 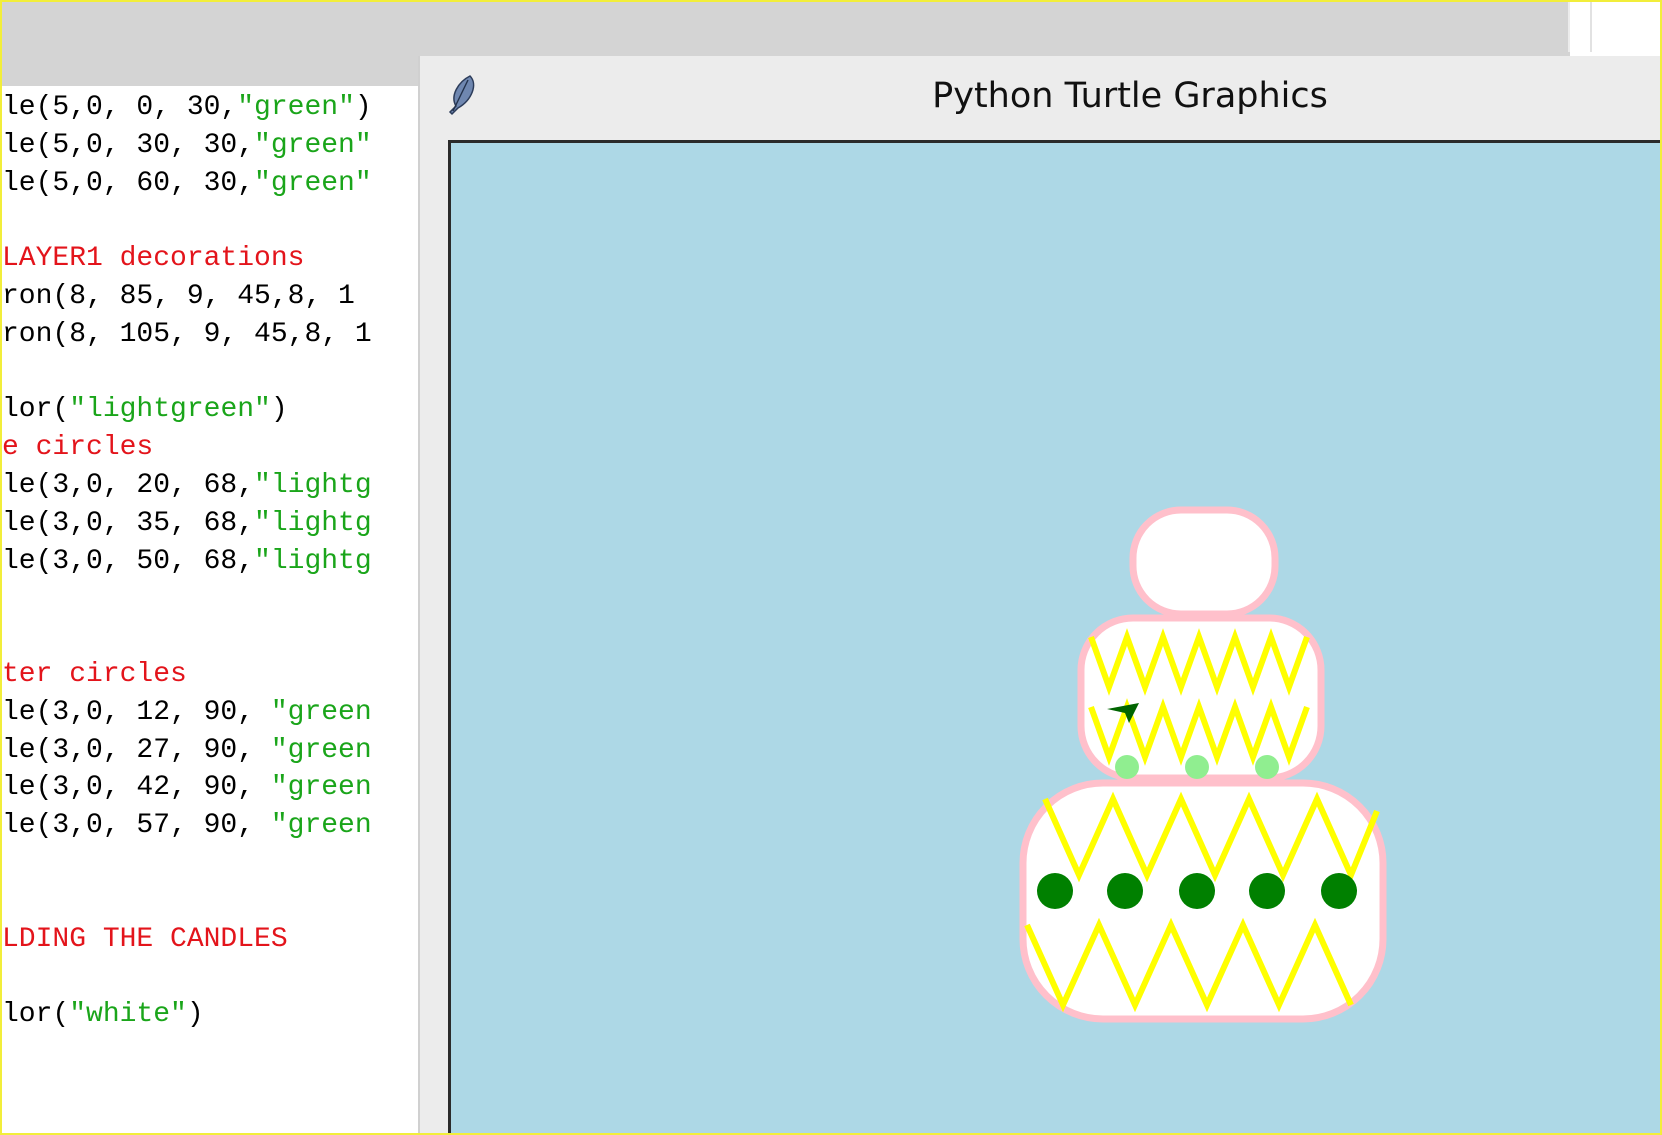 I want to click on code-line: LDING THE CANDLES, so click(x=145, y=940).